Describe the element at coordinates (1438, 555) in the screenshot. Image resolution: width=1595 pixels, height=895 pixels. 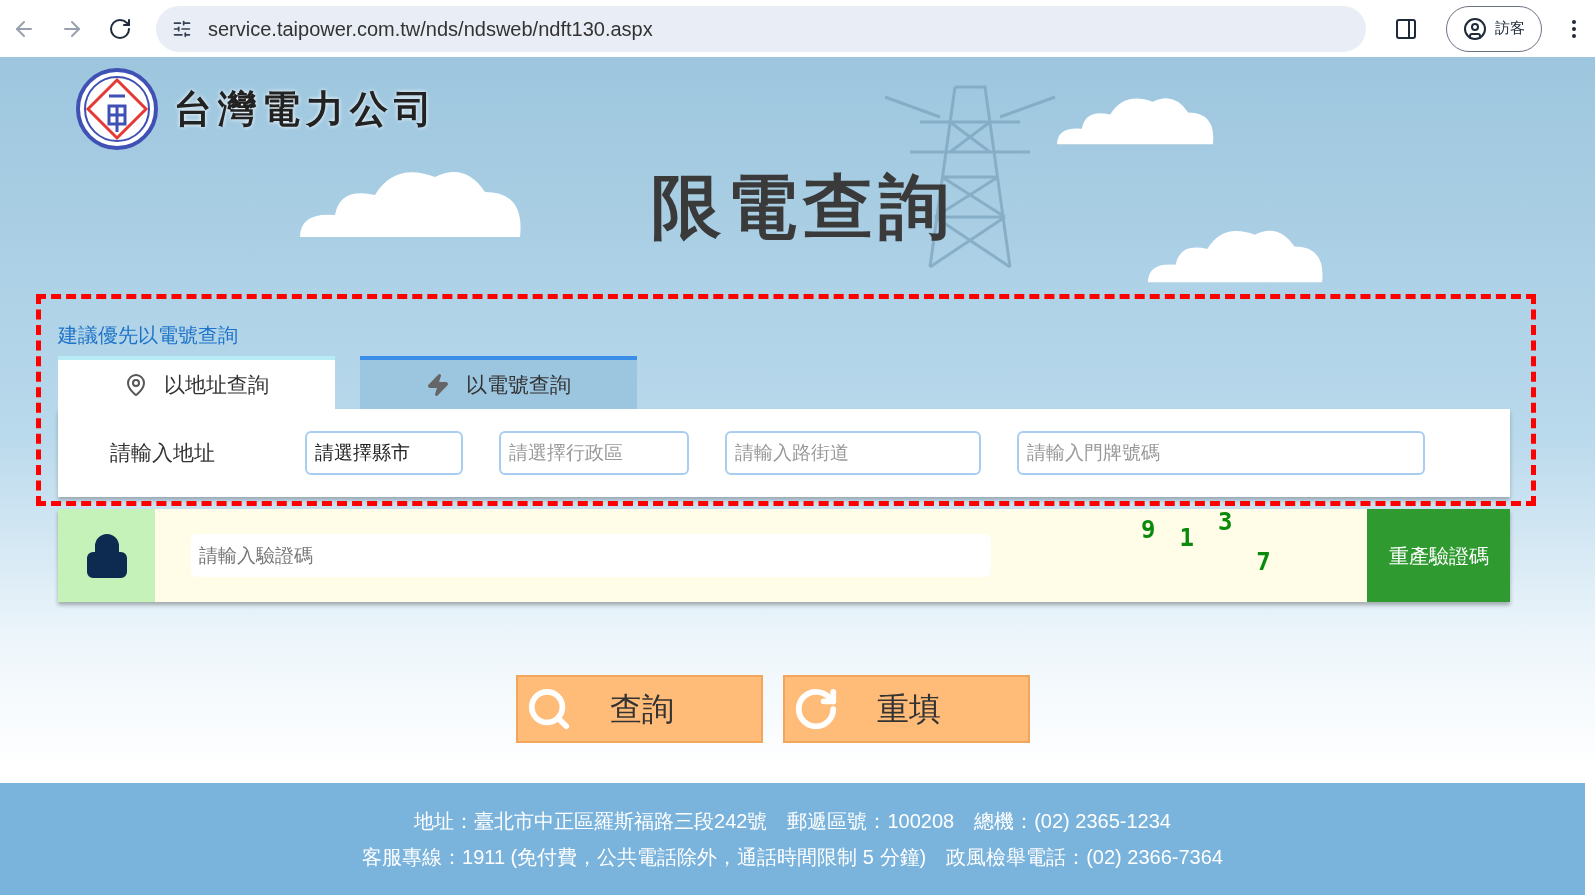
I see `regenerate-captcha-button: 重產驗證碼` at that location.